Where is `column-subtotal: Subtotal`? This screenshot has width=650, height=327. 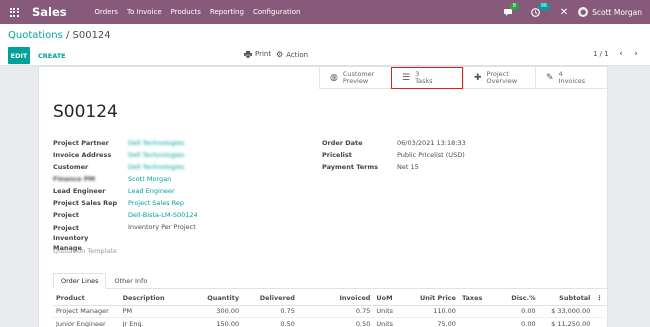 column-subtotal: Subtotal is located at coordinates (566, 298).